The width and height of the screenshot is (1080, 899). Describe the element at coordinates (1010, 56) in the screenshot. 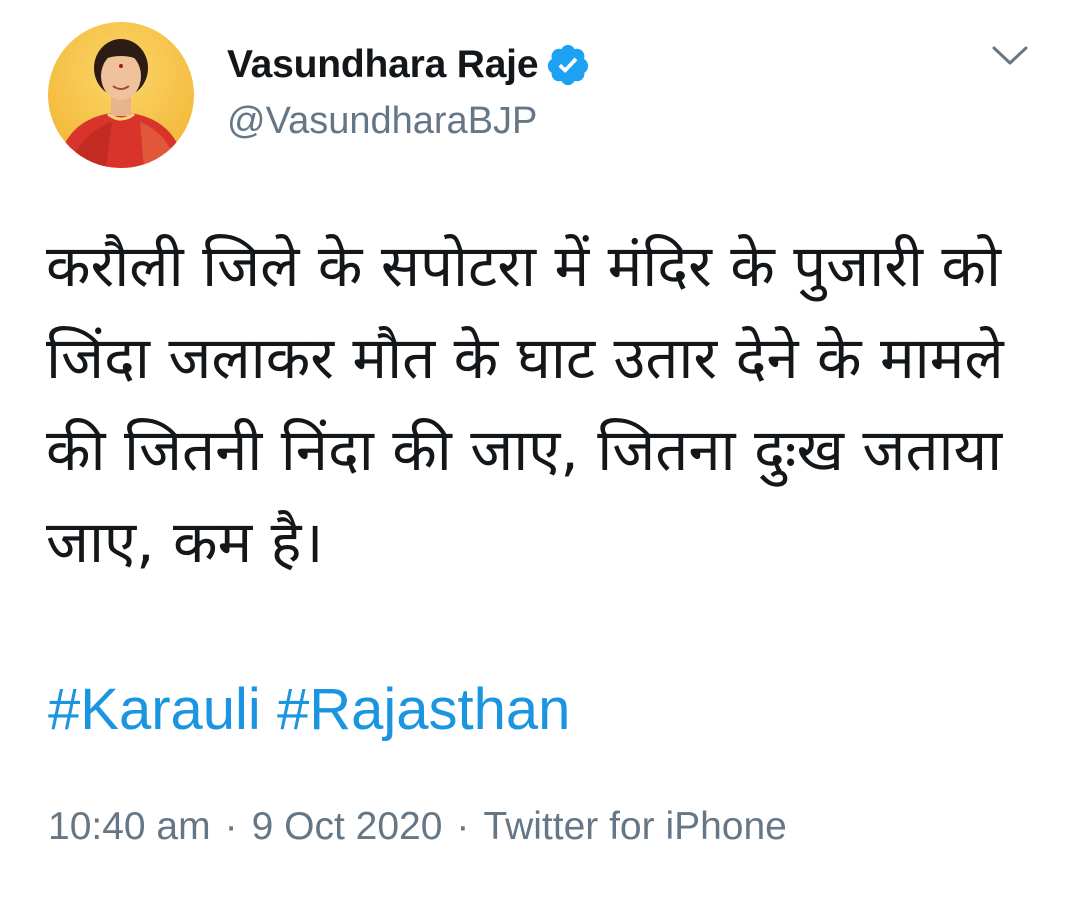

I see `chevron-down-icon` at that location.